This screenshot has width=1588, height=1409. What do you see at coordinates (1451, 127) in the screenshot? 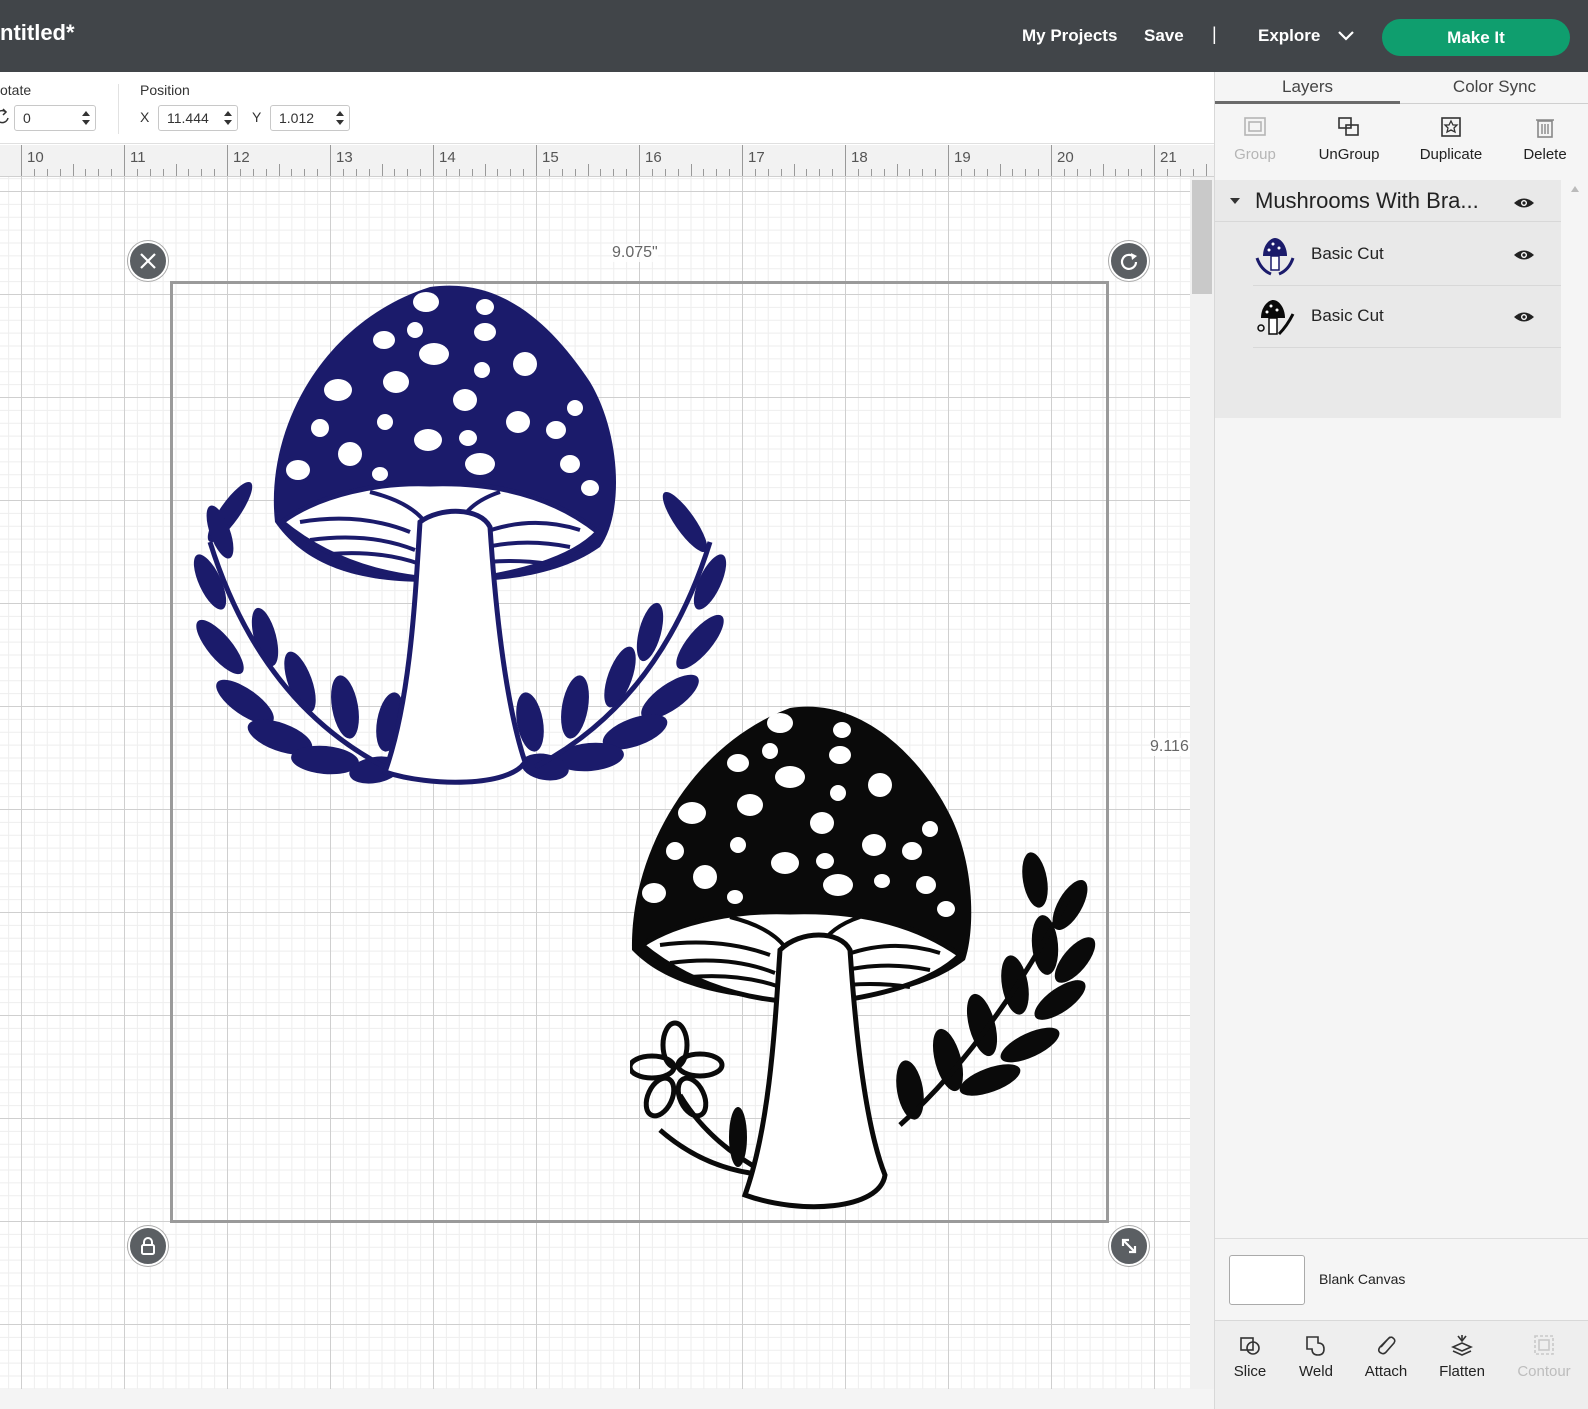
I see `duplicate-icon` at bounding box center [1451, 127].